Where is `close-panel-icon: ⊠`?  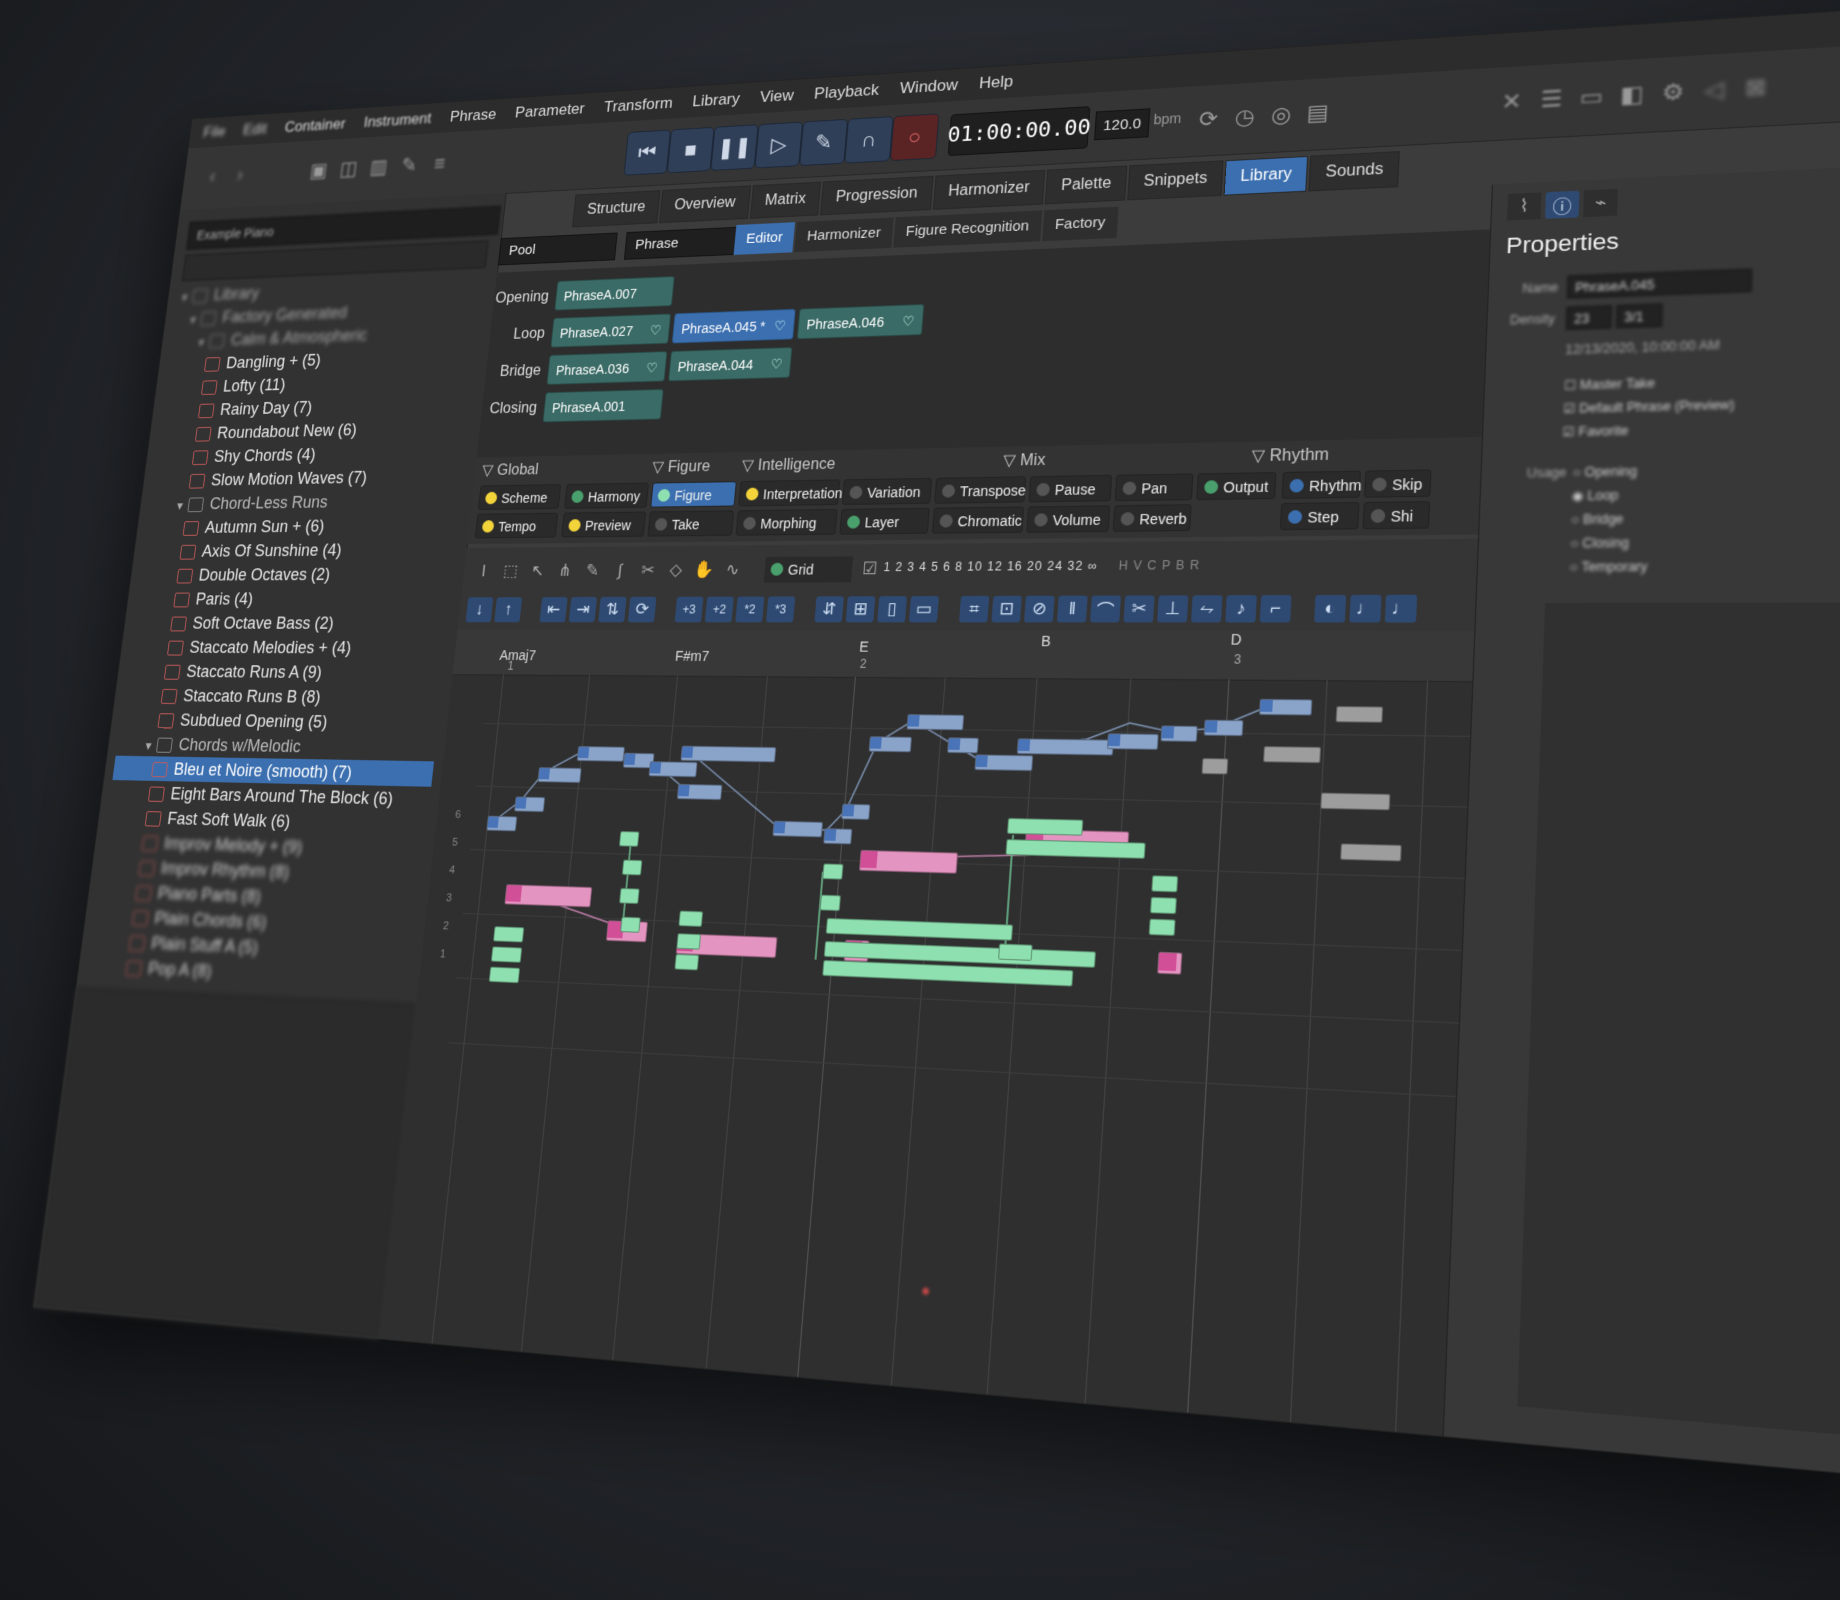
close-panel-icon: ⊠ is located at coordinates (1755, 87).